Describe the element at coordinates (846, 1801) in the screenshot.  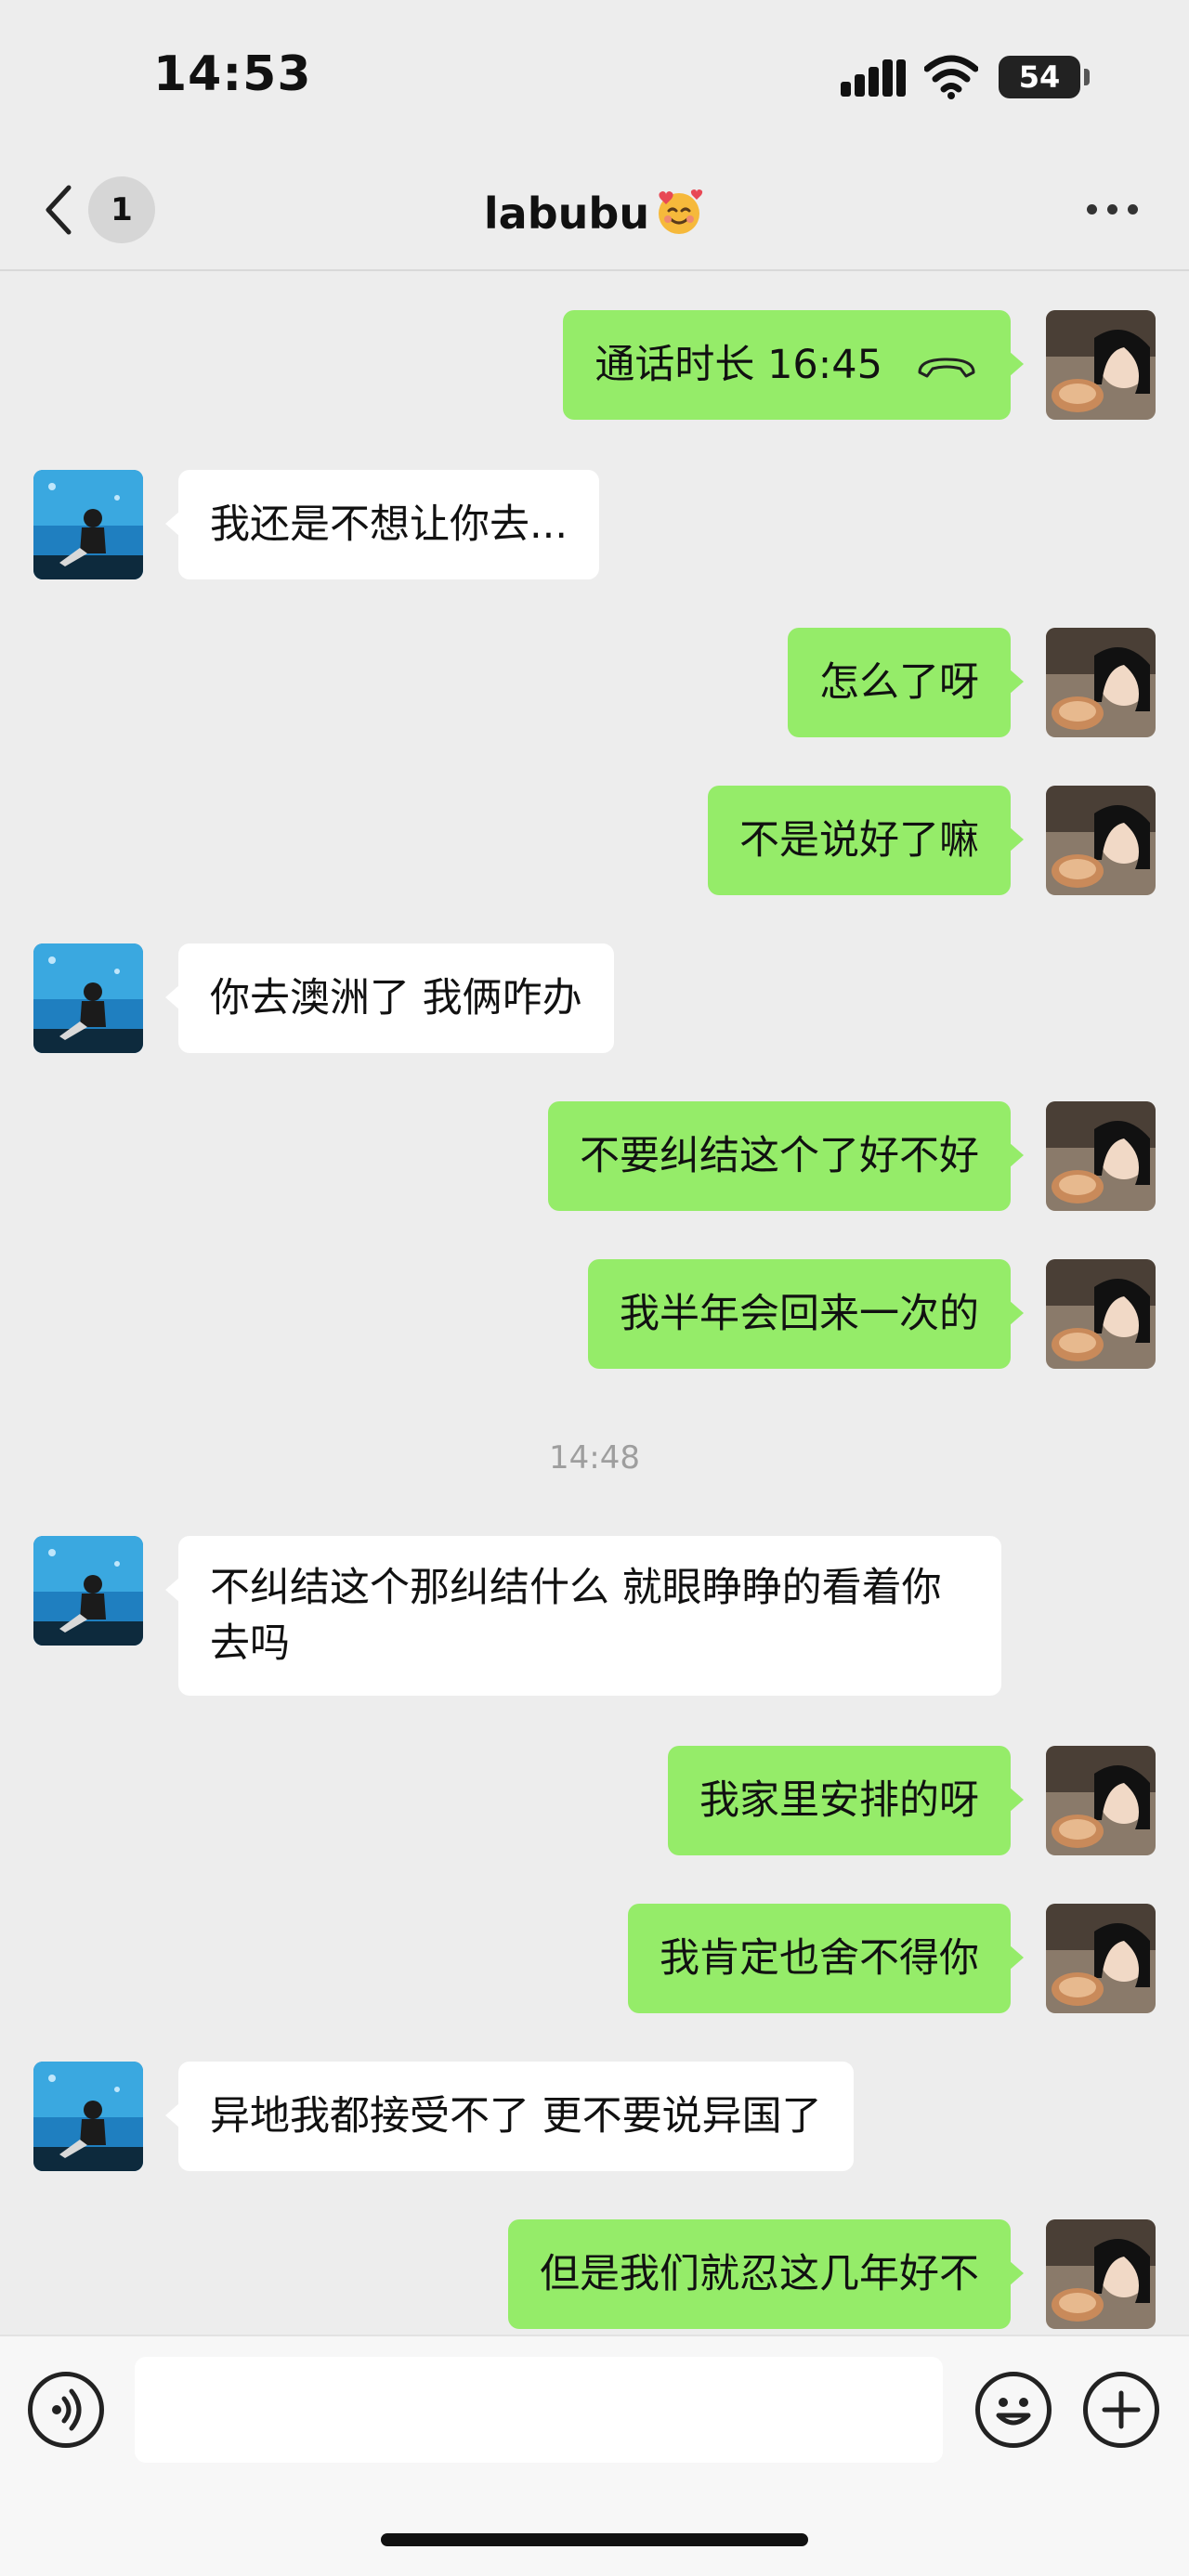
I see `message-bubble: 我家里安排的呀` at that location.